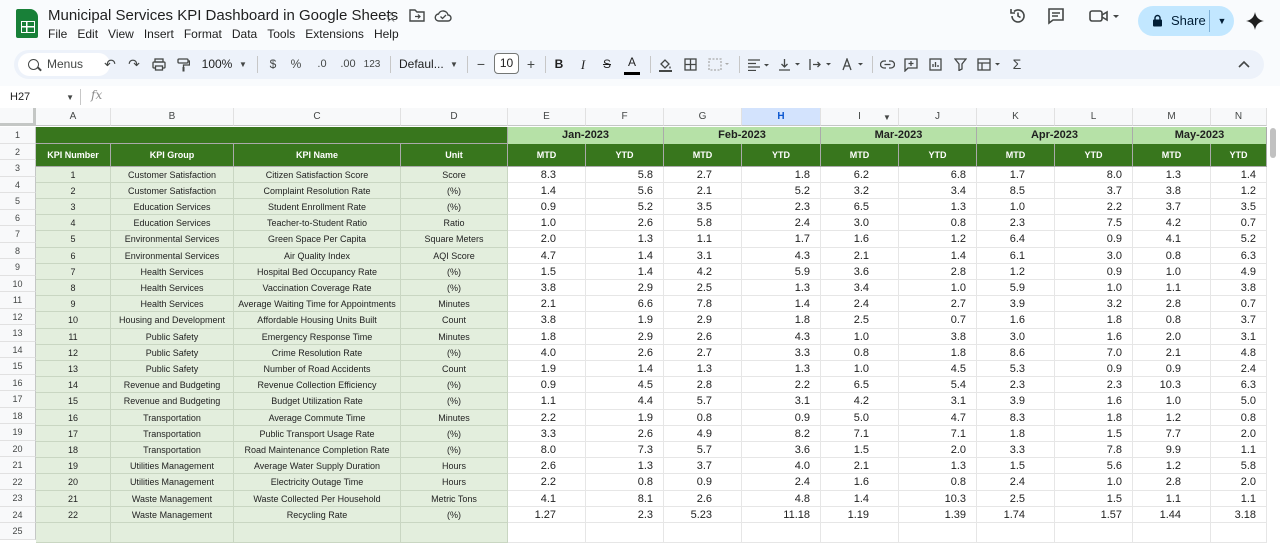  I want to click on collapse-toolbar-icon, so click(1244, 64).